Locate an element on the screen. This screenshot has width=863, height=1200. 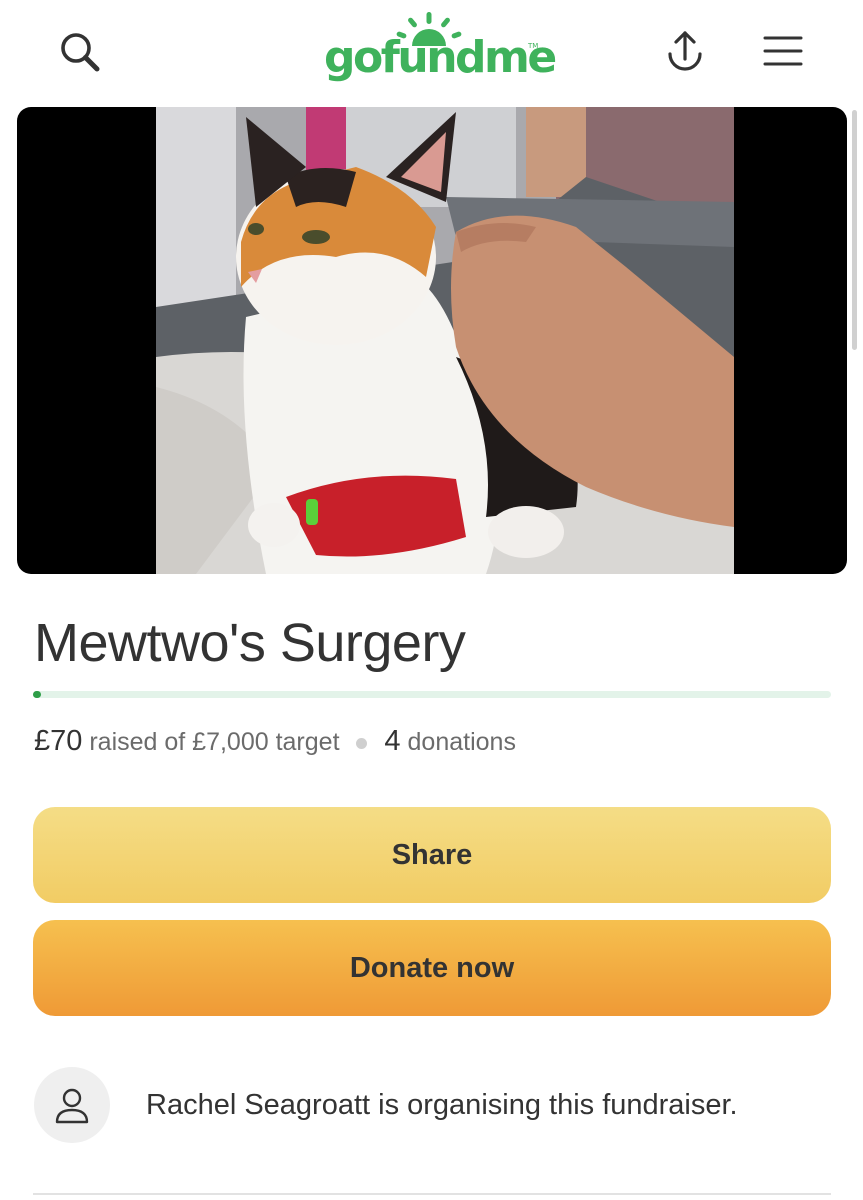
fundraising-stats: £70 raised of £7,000 target 4 donations is located at coordinates (275, 741).